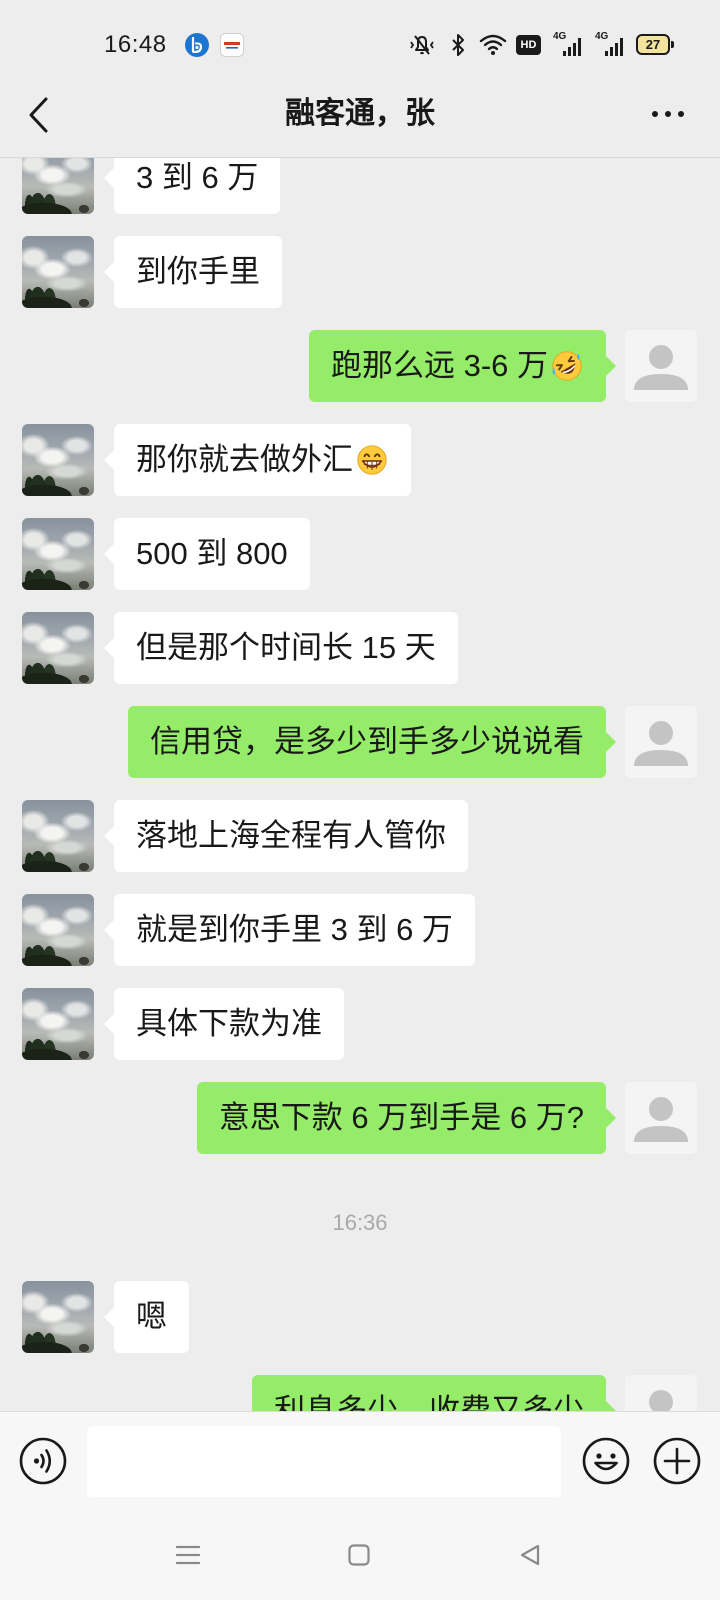  I want to click on grinning-face-emoji-icon, so click(372, 460).